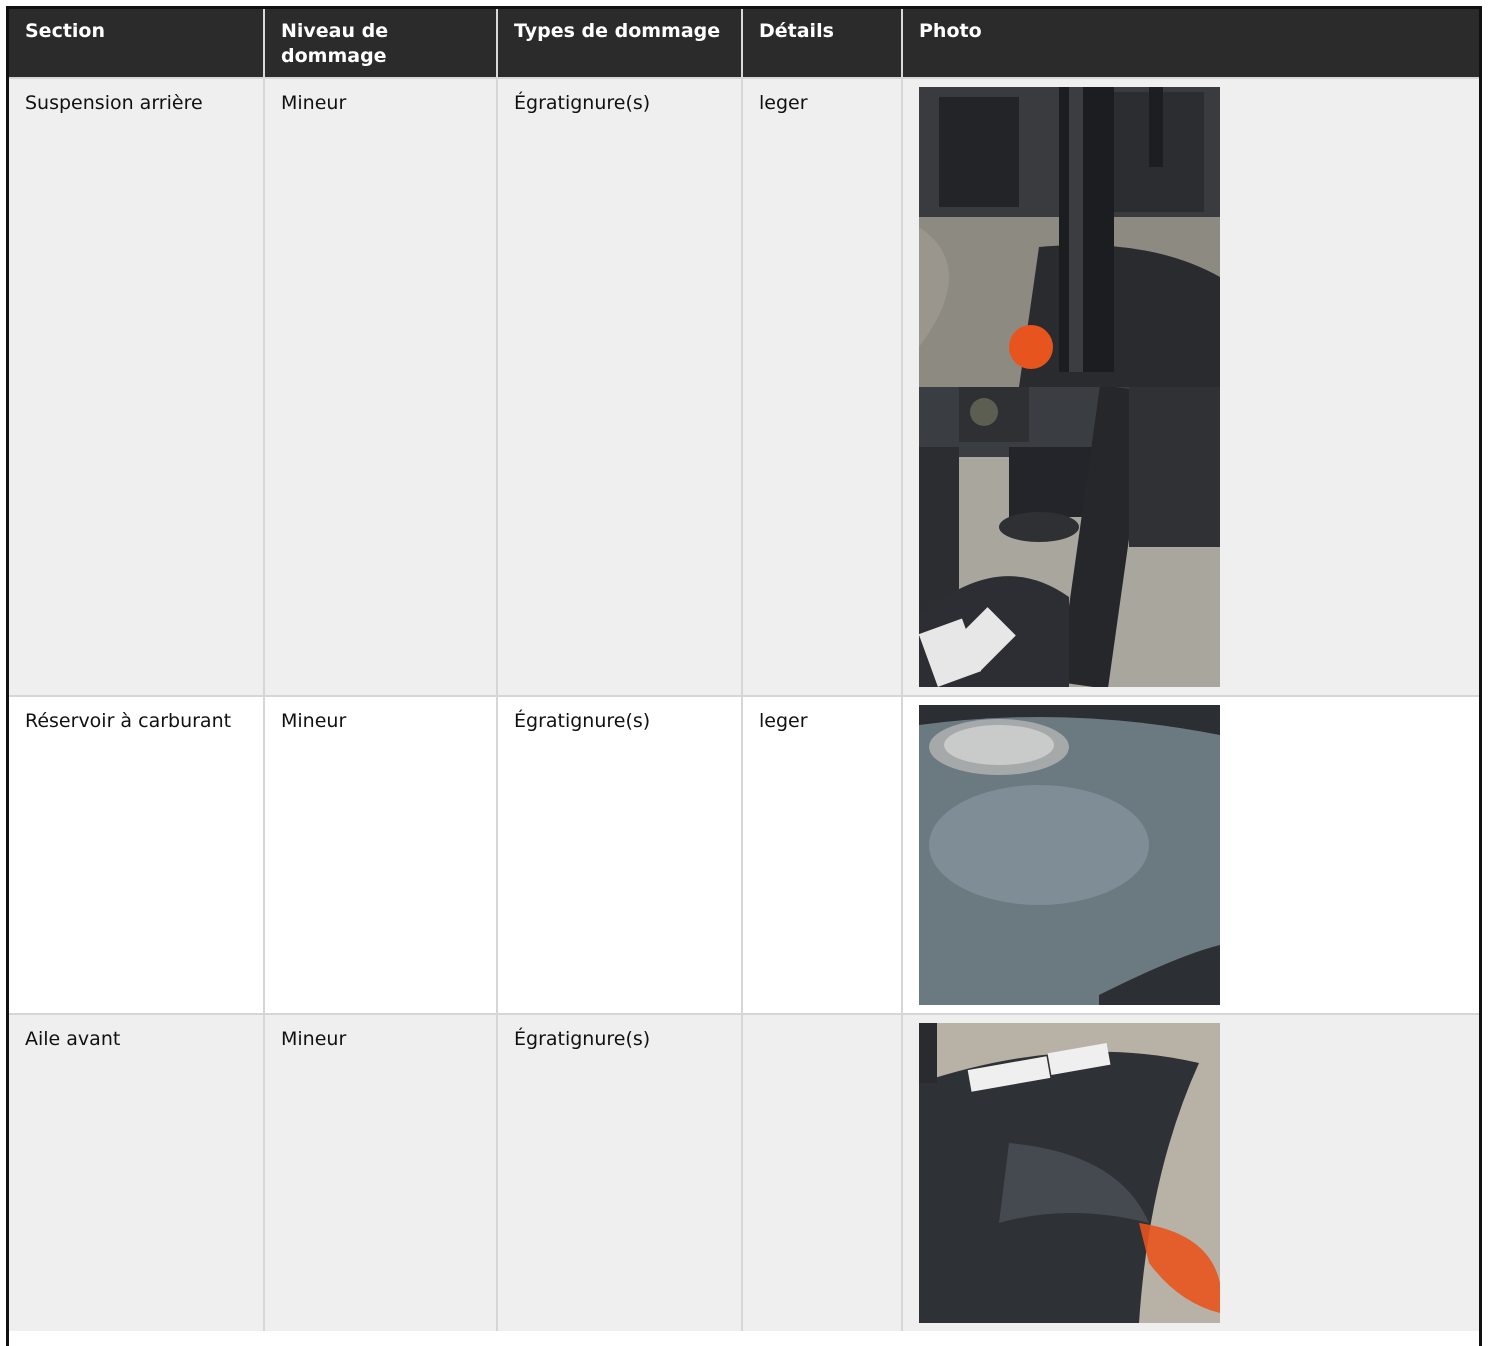 Image resolution: width=1494 pixels, height=1346 pixels. Describe the element at coordinates (137, 43) in the screenshot. I see `header-section: Section` at that location.